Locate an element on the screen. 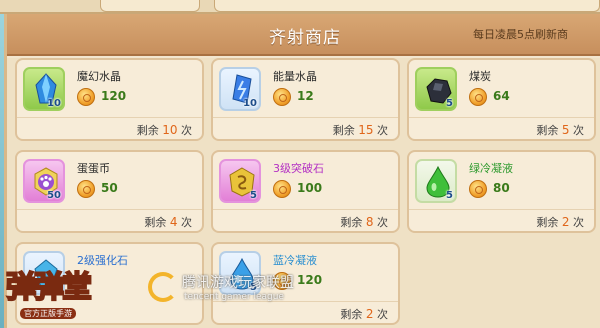 The image size is (600, 328). item-quantity: 50 is located at coordinates (54, 195).